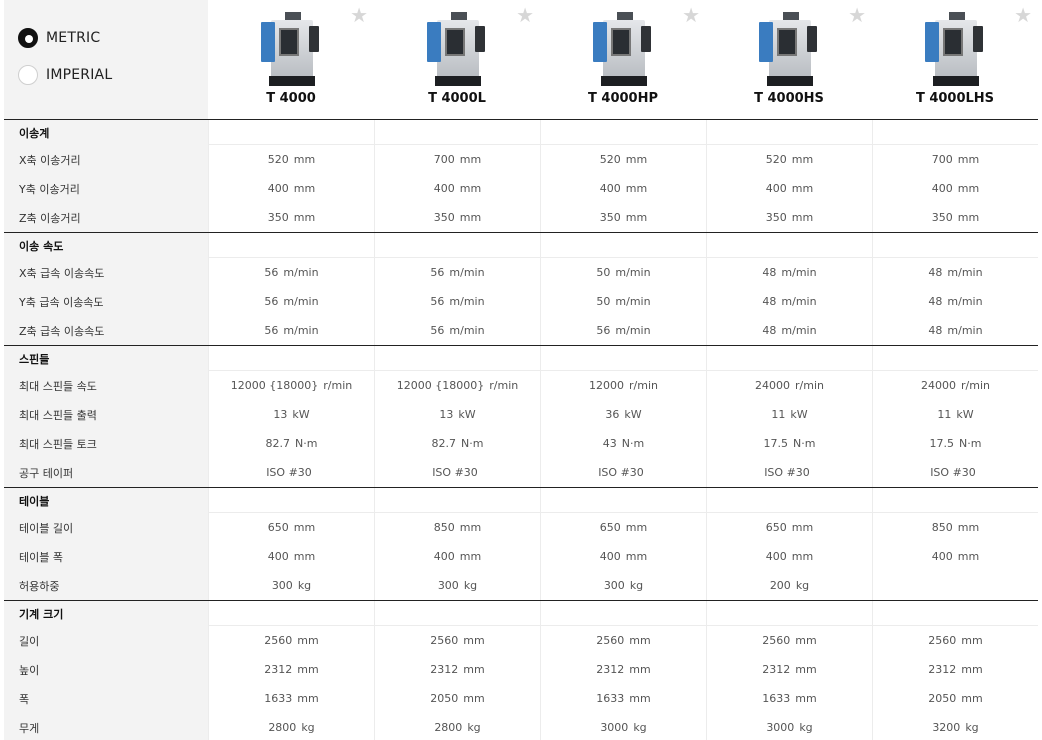 The image size is (1042, 740). I want to click on spec-value: 17.5, so click(776, 443).